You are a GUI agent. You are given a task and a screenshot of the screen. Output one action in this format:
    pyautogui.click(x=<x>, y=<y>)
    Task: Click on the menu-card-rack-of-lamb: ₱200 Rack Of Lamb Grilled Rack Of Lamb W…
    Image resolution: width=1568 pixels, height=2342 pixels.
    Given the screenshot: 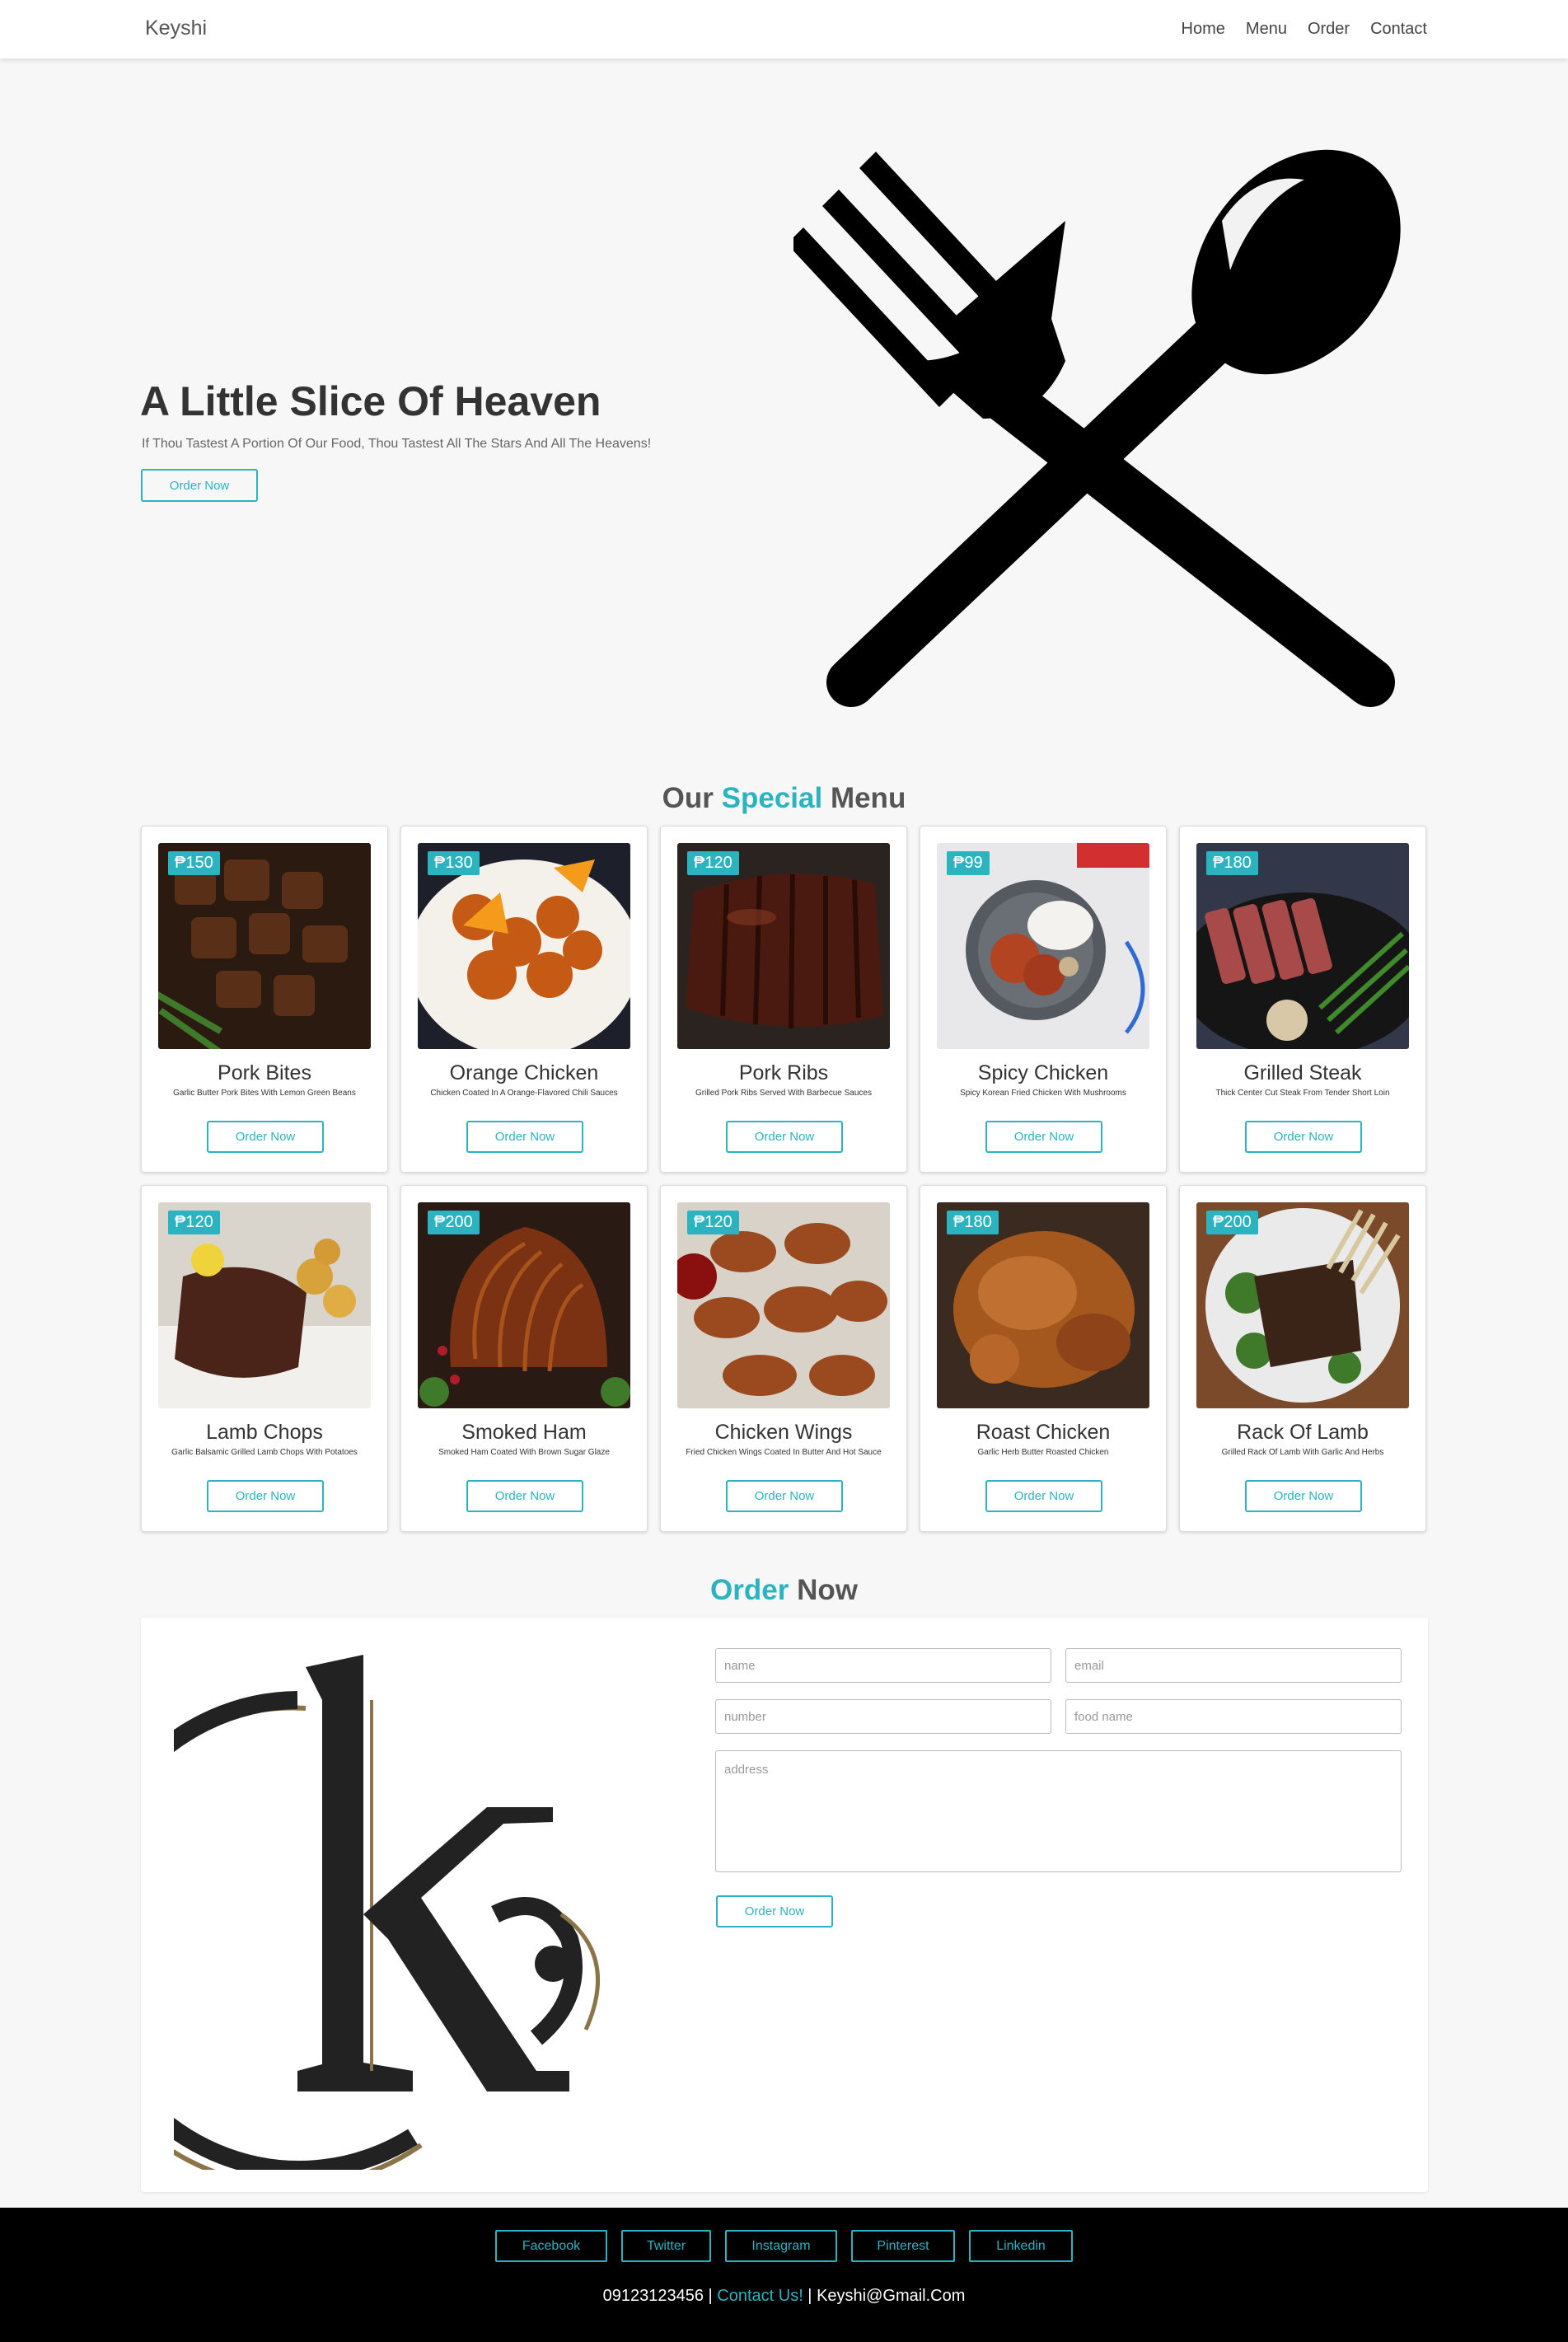 What is the action you would take?
    pyautogui.click(x=1302, y=1358)
    